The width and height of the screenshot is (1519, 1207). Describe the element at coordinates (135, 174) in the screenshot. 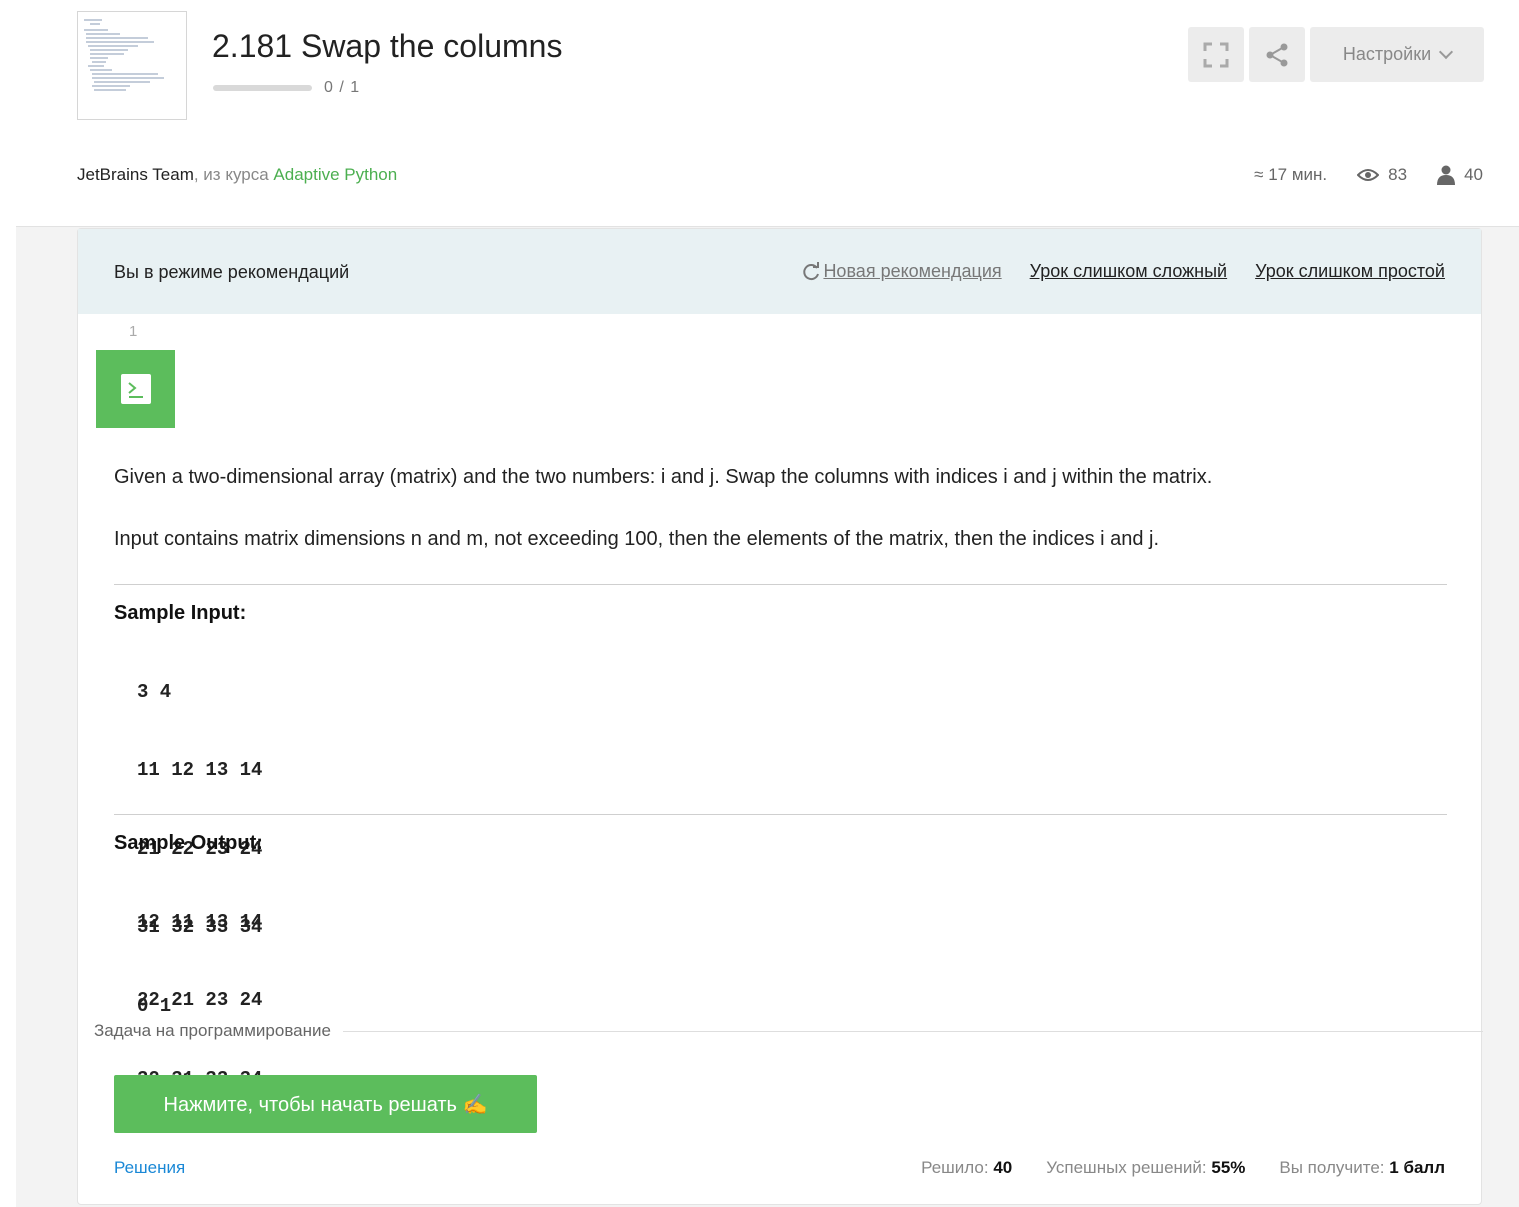

I see `author-name: JetBrains Team` at that location.